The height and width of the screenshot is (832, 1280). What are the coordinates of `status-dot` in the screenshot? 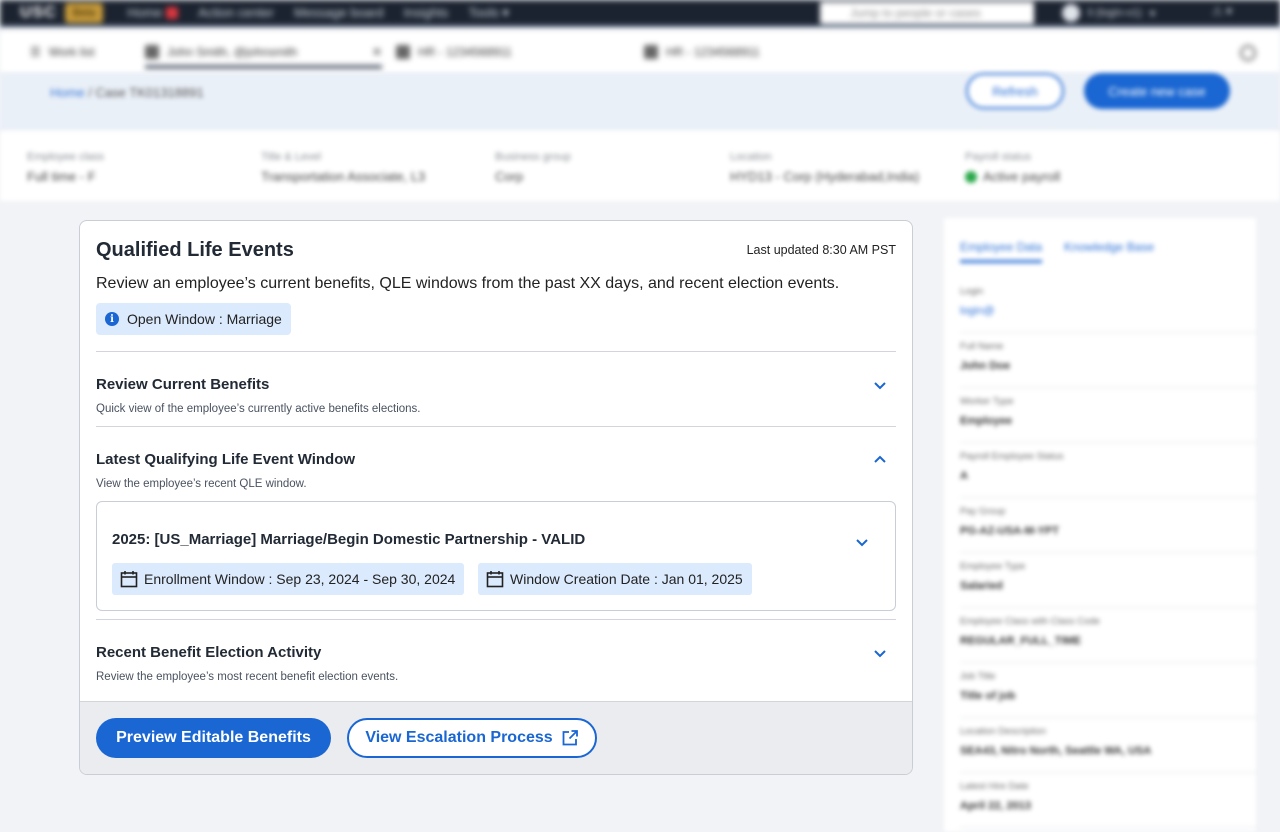 It's located at (971, 176).